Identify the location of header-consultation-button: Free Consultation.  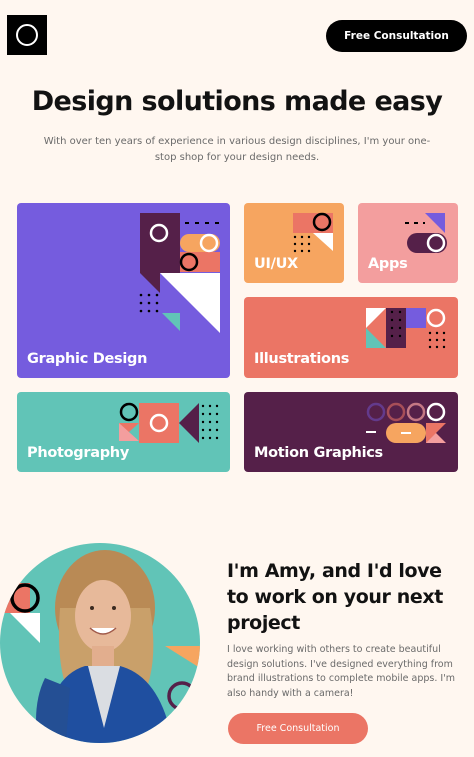
(396, 36).